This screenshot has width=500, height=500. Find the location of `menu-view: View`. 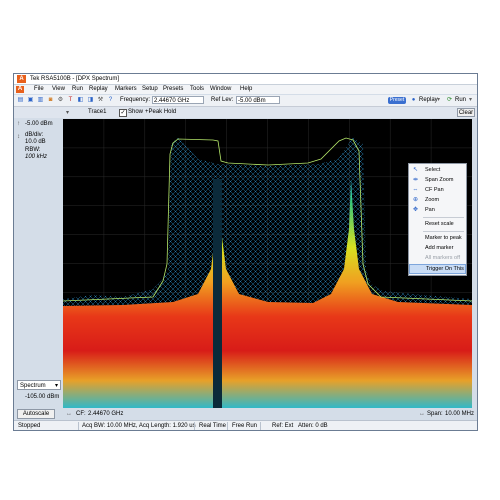

menu-view: View is located at coordinates (58, 89).